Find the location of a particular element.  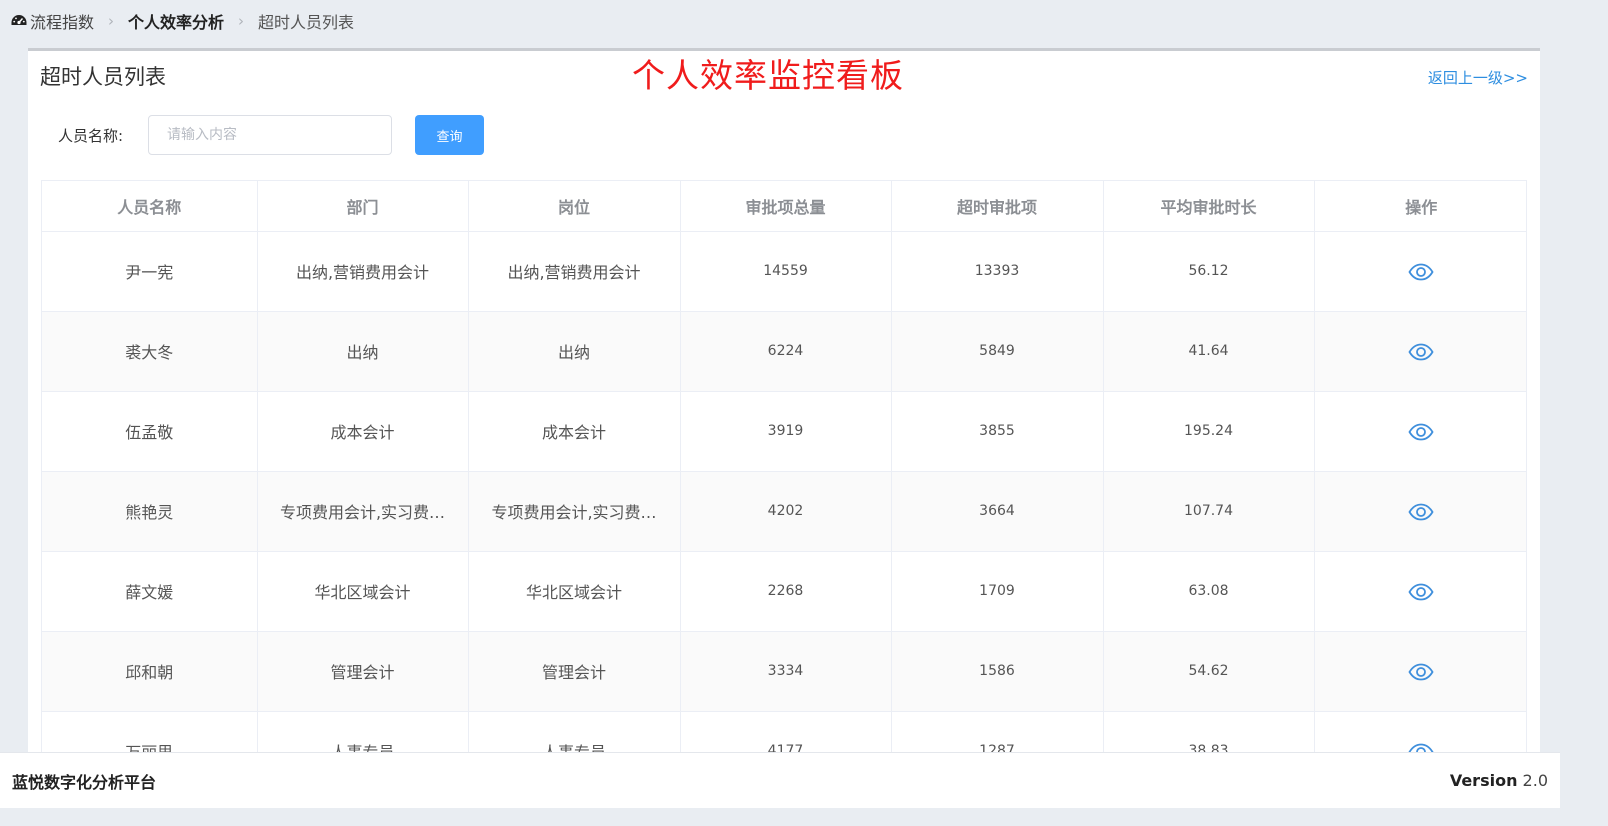

cell-name: 裘大冬 is located at coordinates (150, 351).